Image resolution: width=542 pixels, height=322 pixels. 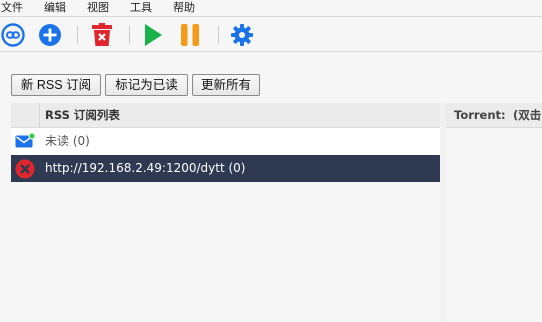 I want to click on feed-item-label: http://192.168.2.49:1200/dytt (0), so click(x=145, y=168).